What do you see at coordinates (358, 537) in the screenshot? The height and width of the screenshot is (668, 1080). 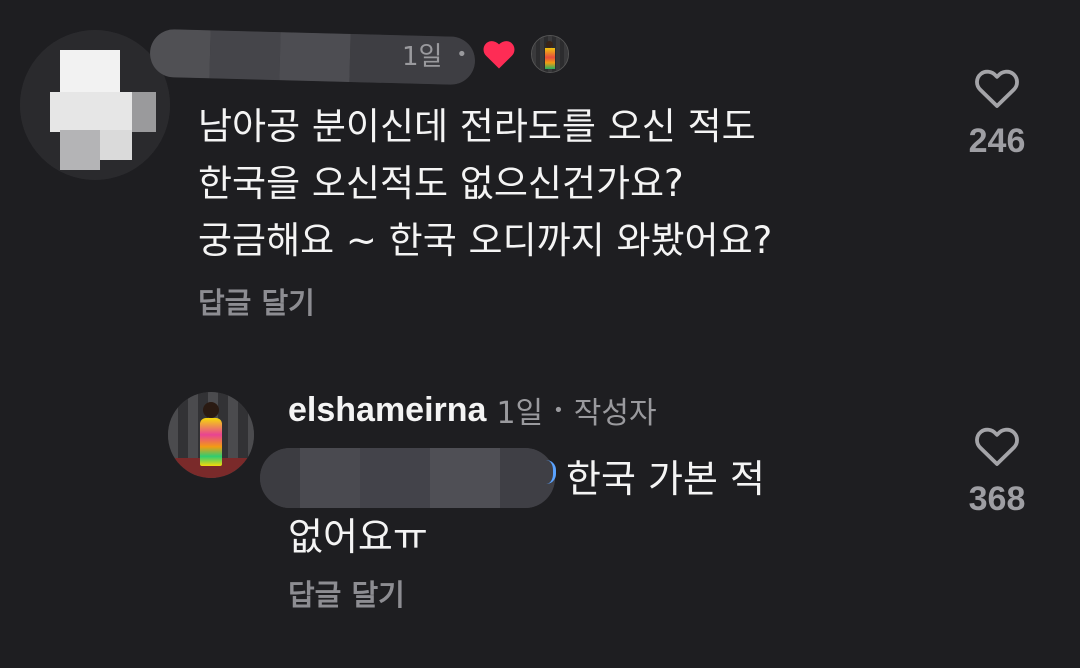 I see `reply-text-line-2: 없어요ㅠ` at bounding box center [358, 537].